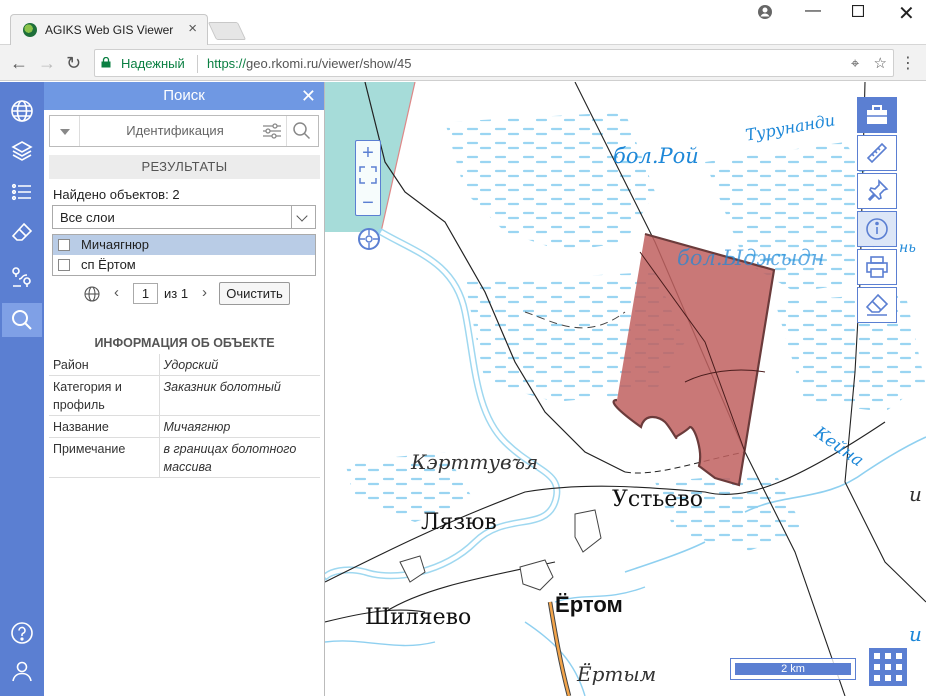 Image resolution: width=926 pixels, height=696 pixels. Describe the element at coordinates (459, 522) in the screenshot. I see `map-label: Лязюв` at that location.